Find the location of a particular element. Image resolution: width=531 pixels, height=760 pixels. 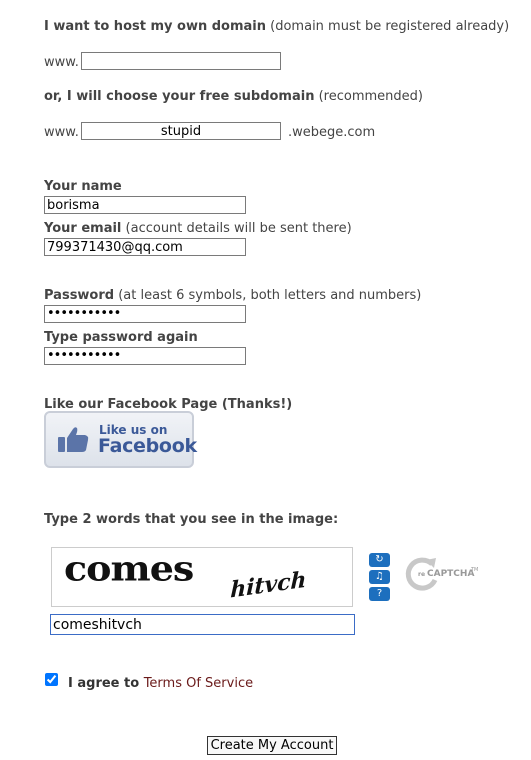

own-domain-www-prefix: www. is located at coordinates (61, 62).